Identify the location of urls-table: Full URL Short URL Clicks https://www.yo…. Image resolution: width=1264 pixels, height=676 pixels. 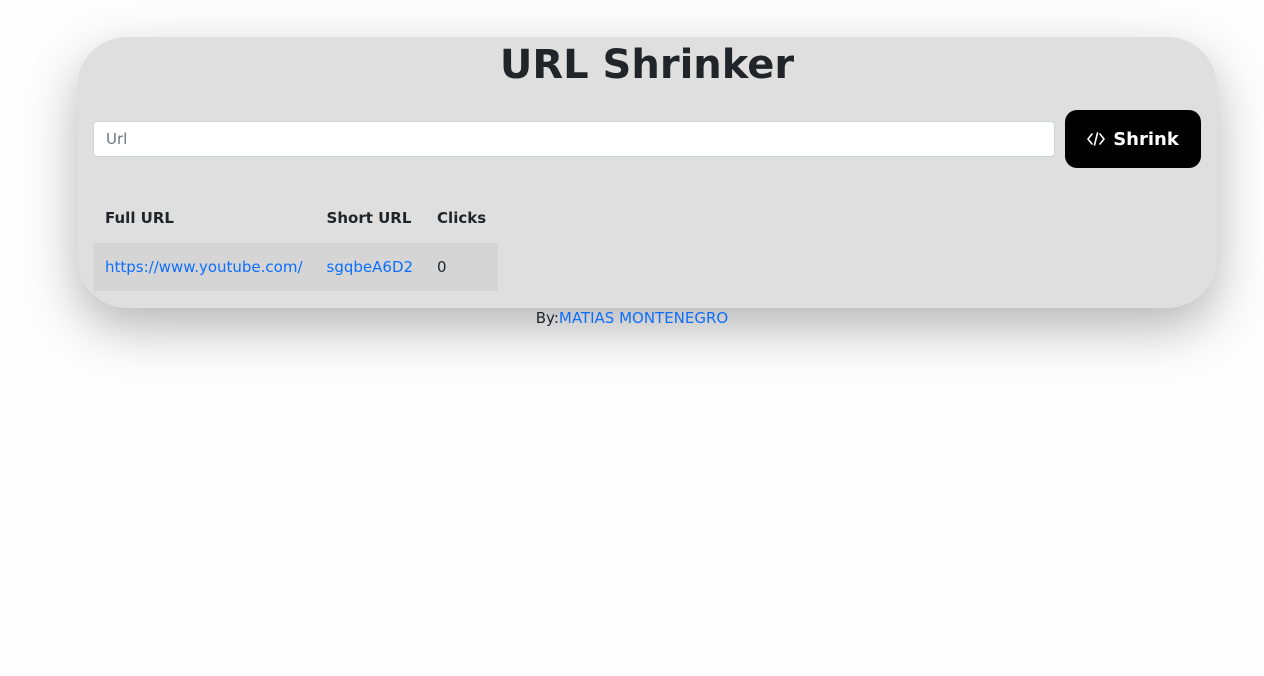
(296, 242).